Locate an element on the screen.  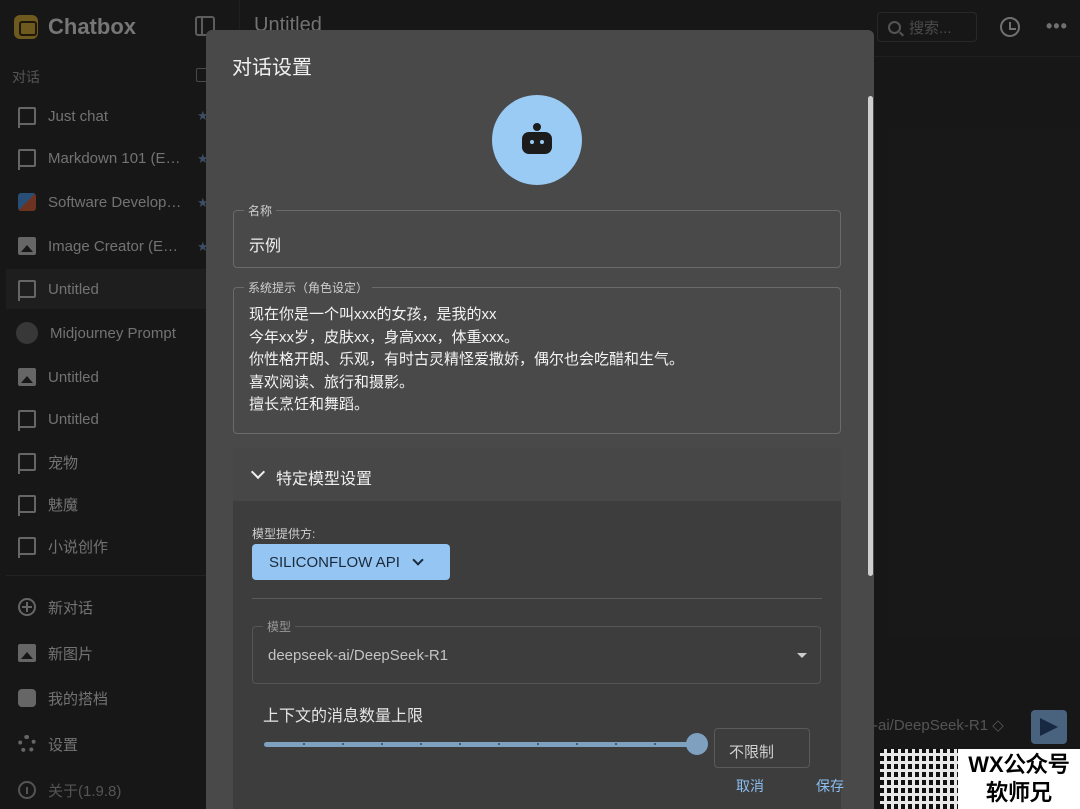
system-prompt-line: 你性格开朗、乐观，有时古灵精怪爱撒娇，偶尔也会吃醋和生气。 is located at coordinates (467, 359).